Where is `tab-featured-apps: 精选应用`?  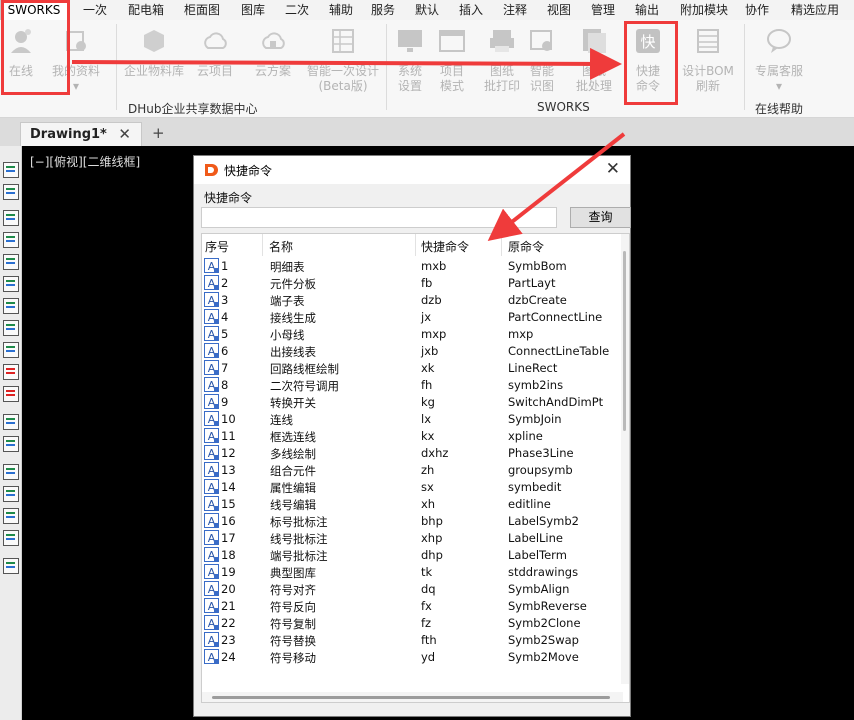
tab-featured-apps: 精选应用 is located at coordinates (815, 10).